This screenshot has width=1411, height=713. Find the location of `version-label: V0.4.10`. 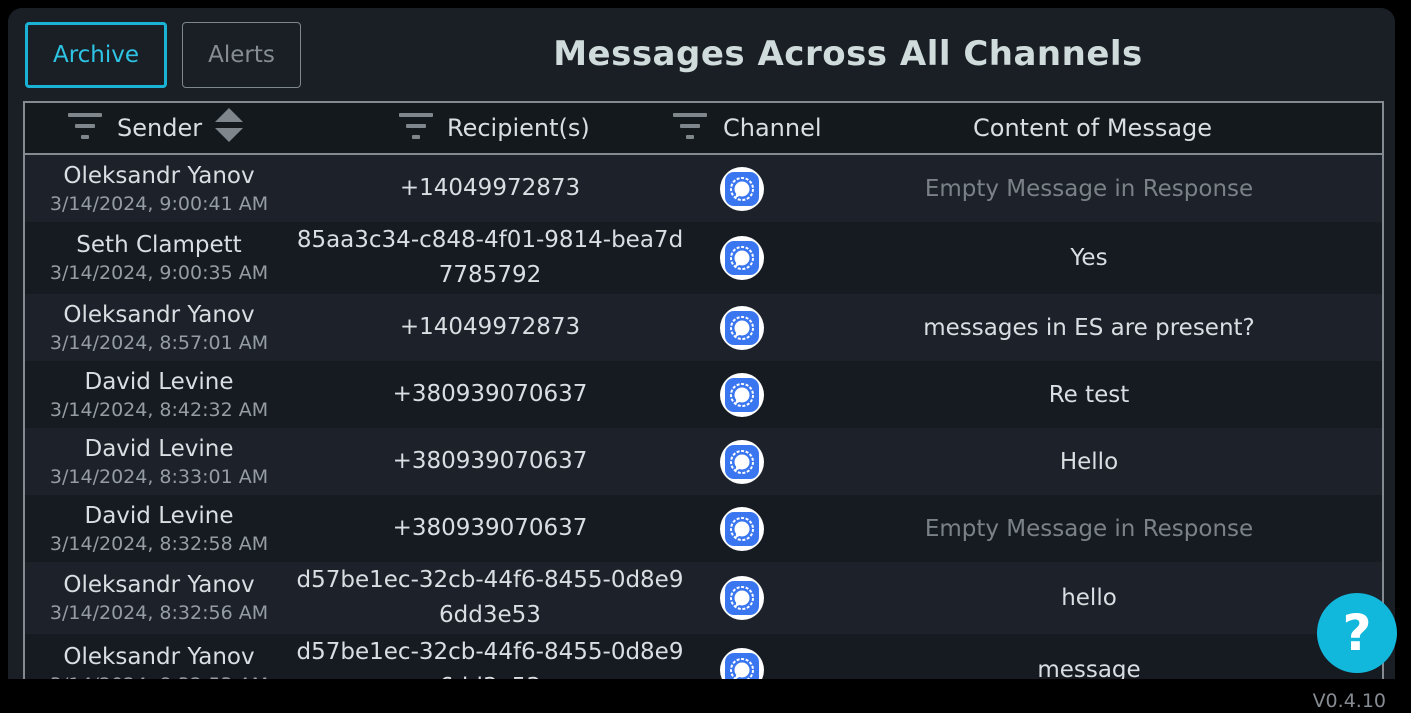

version-label: V0.4.10 is located at coordinates (1349, 701).